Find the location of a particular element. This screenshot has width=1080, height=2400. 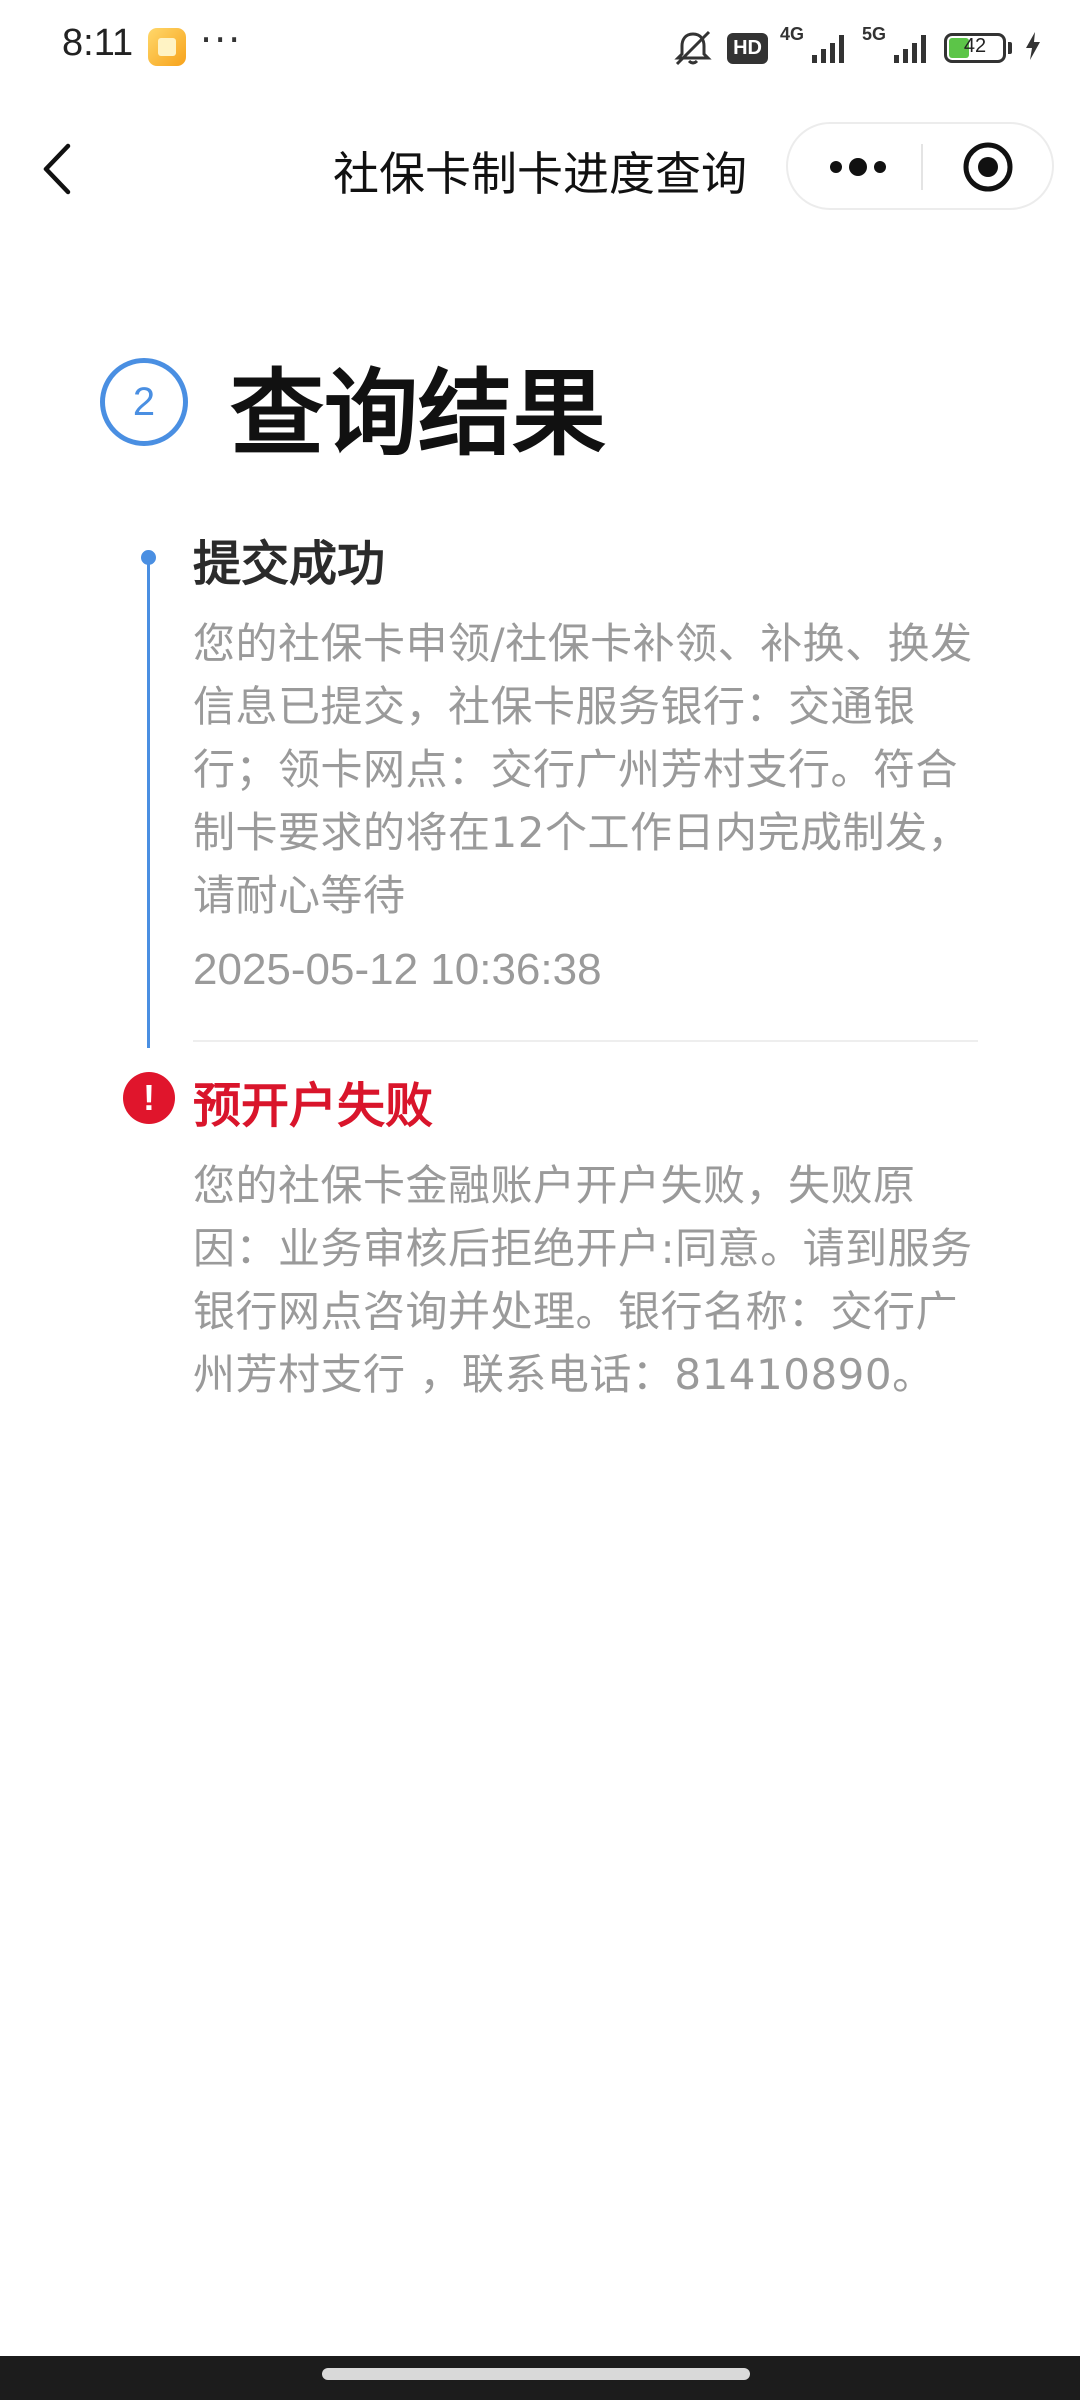

network-4g-label: 4G is located at coordinates (791, 34).